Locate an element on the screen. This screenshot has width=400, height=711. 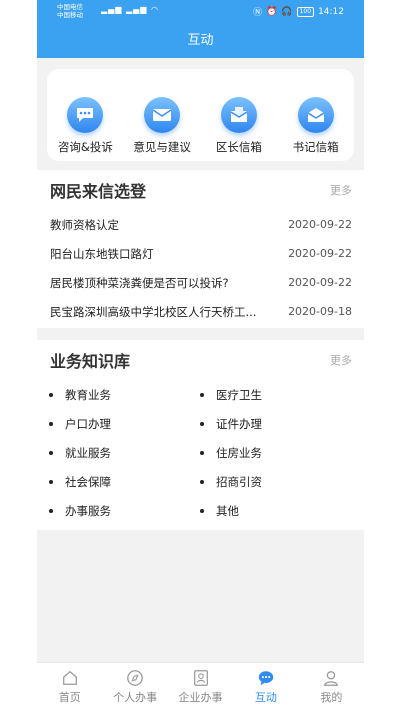
tab-label: 企业办事 is located at coordinates (200, 697).